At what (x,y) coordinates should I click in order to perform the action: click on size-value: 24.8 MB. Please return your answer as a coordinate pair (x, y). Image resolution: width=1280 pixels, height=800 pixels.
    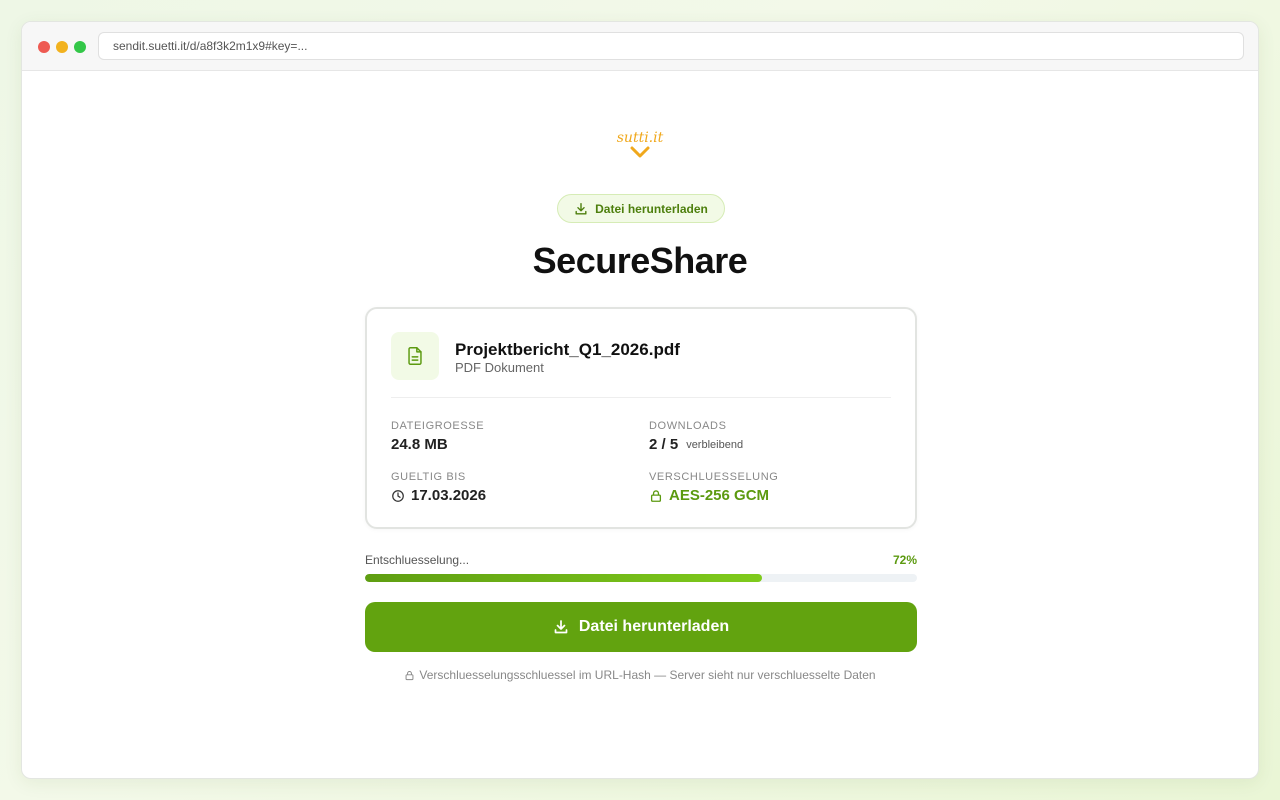
    Looking at the image, I should click on (419, 444).